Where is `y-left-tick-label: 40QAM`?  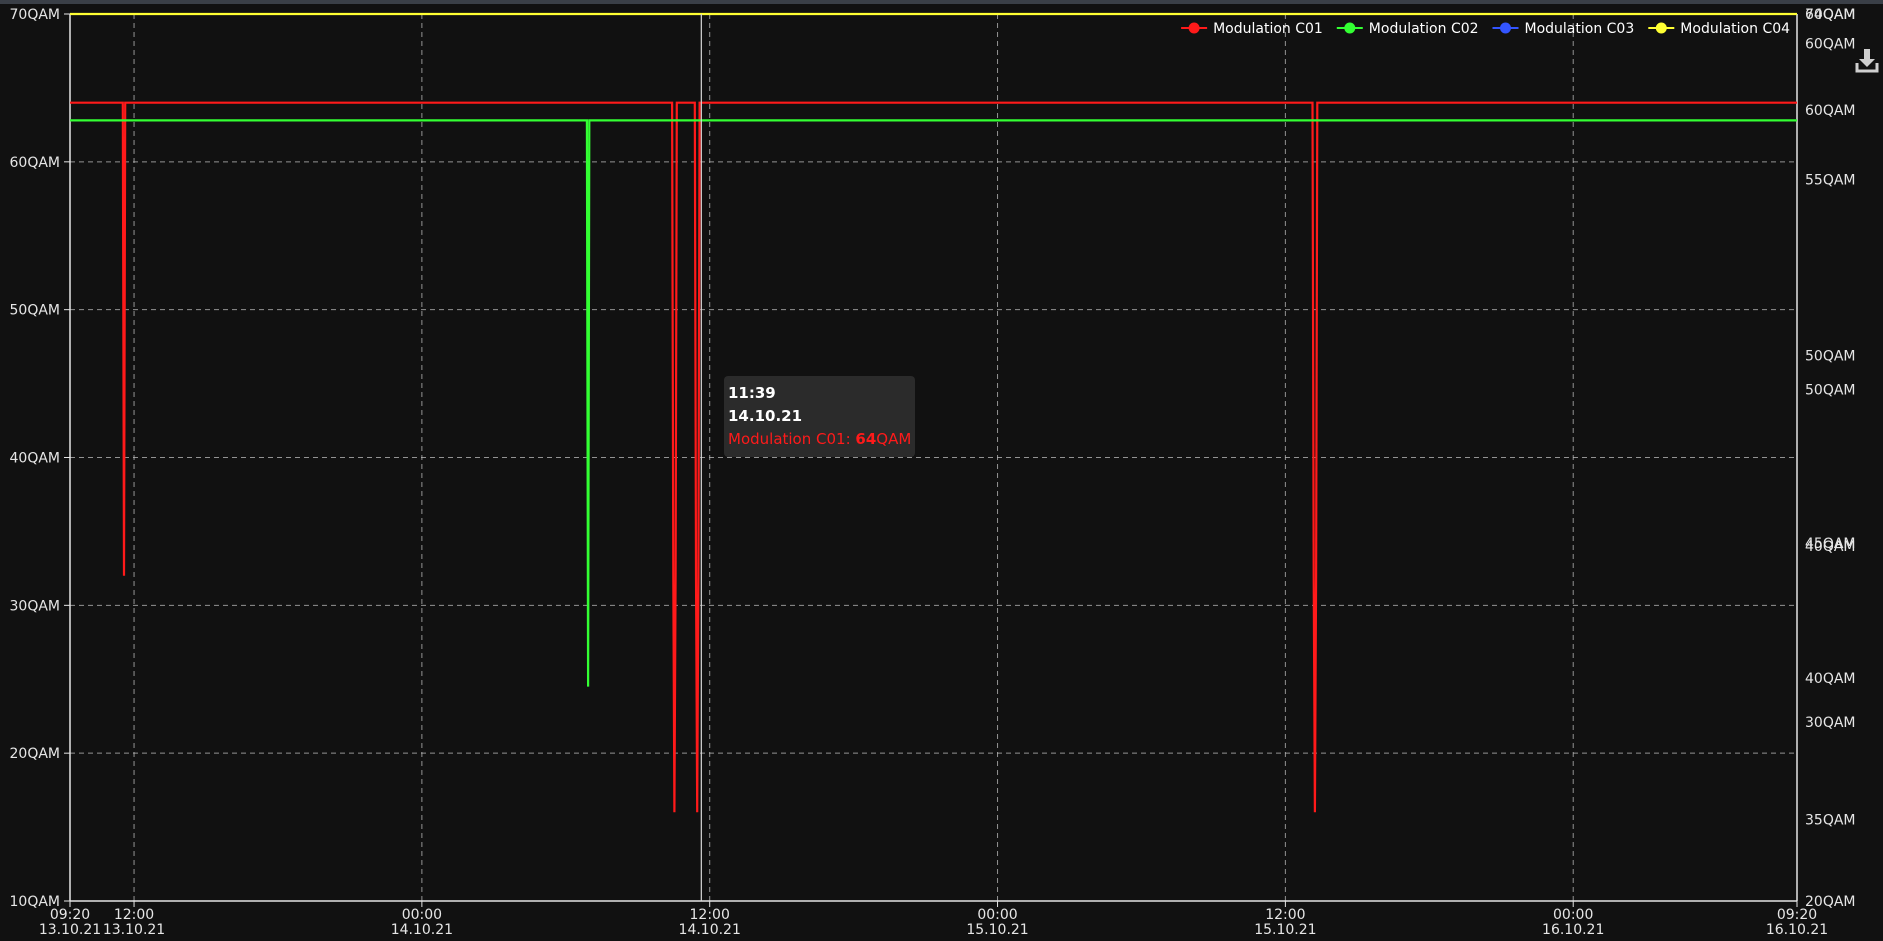 y-left-tick-label: 40QAM is located at coordinates (35, 459).